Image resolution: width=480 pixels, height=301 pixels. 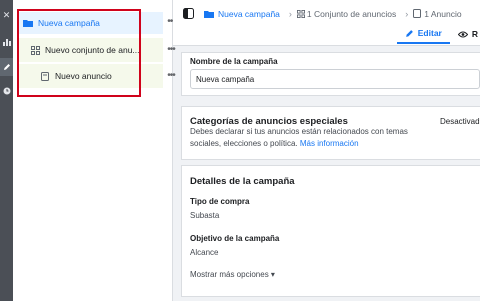 What do you see at coordinates (351, 13) in the screenshot?
I see `breadcrumb-adset-label: 1 Conjunto de anuncios` at bounding box center [351, 13].